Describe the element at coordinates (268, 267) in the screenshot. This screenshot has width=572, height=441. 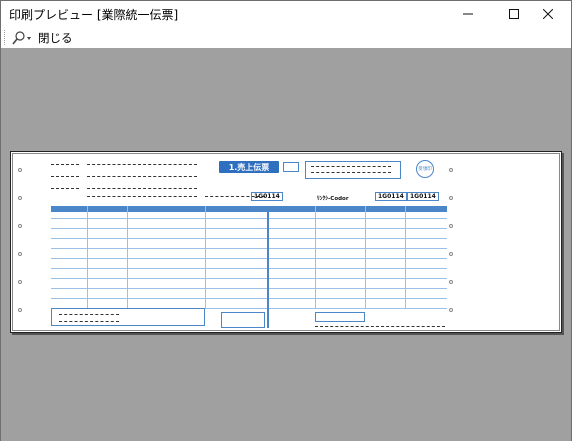
I see `column-divider-strong` at that location.